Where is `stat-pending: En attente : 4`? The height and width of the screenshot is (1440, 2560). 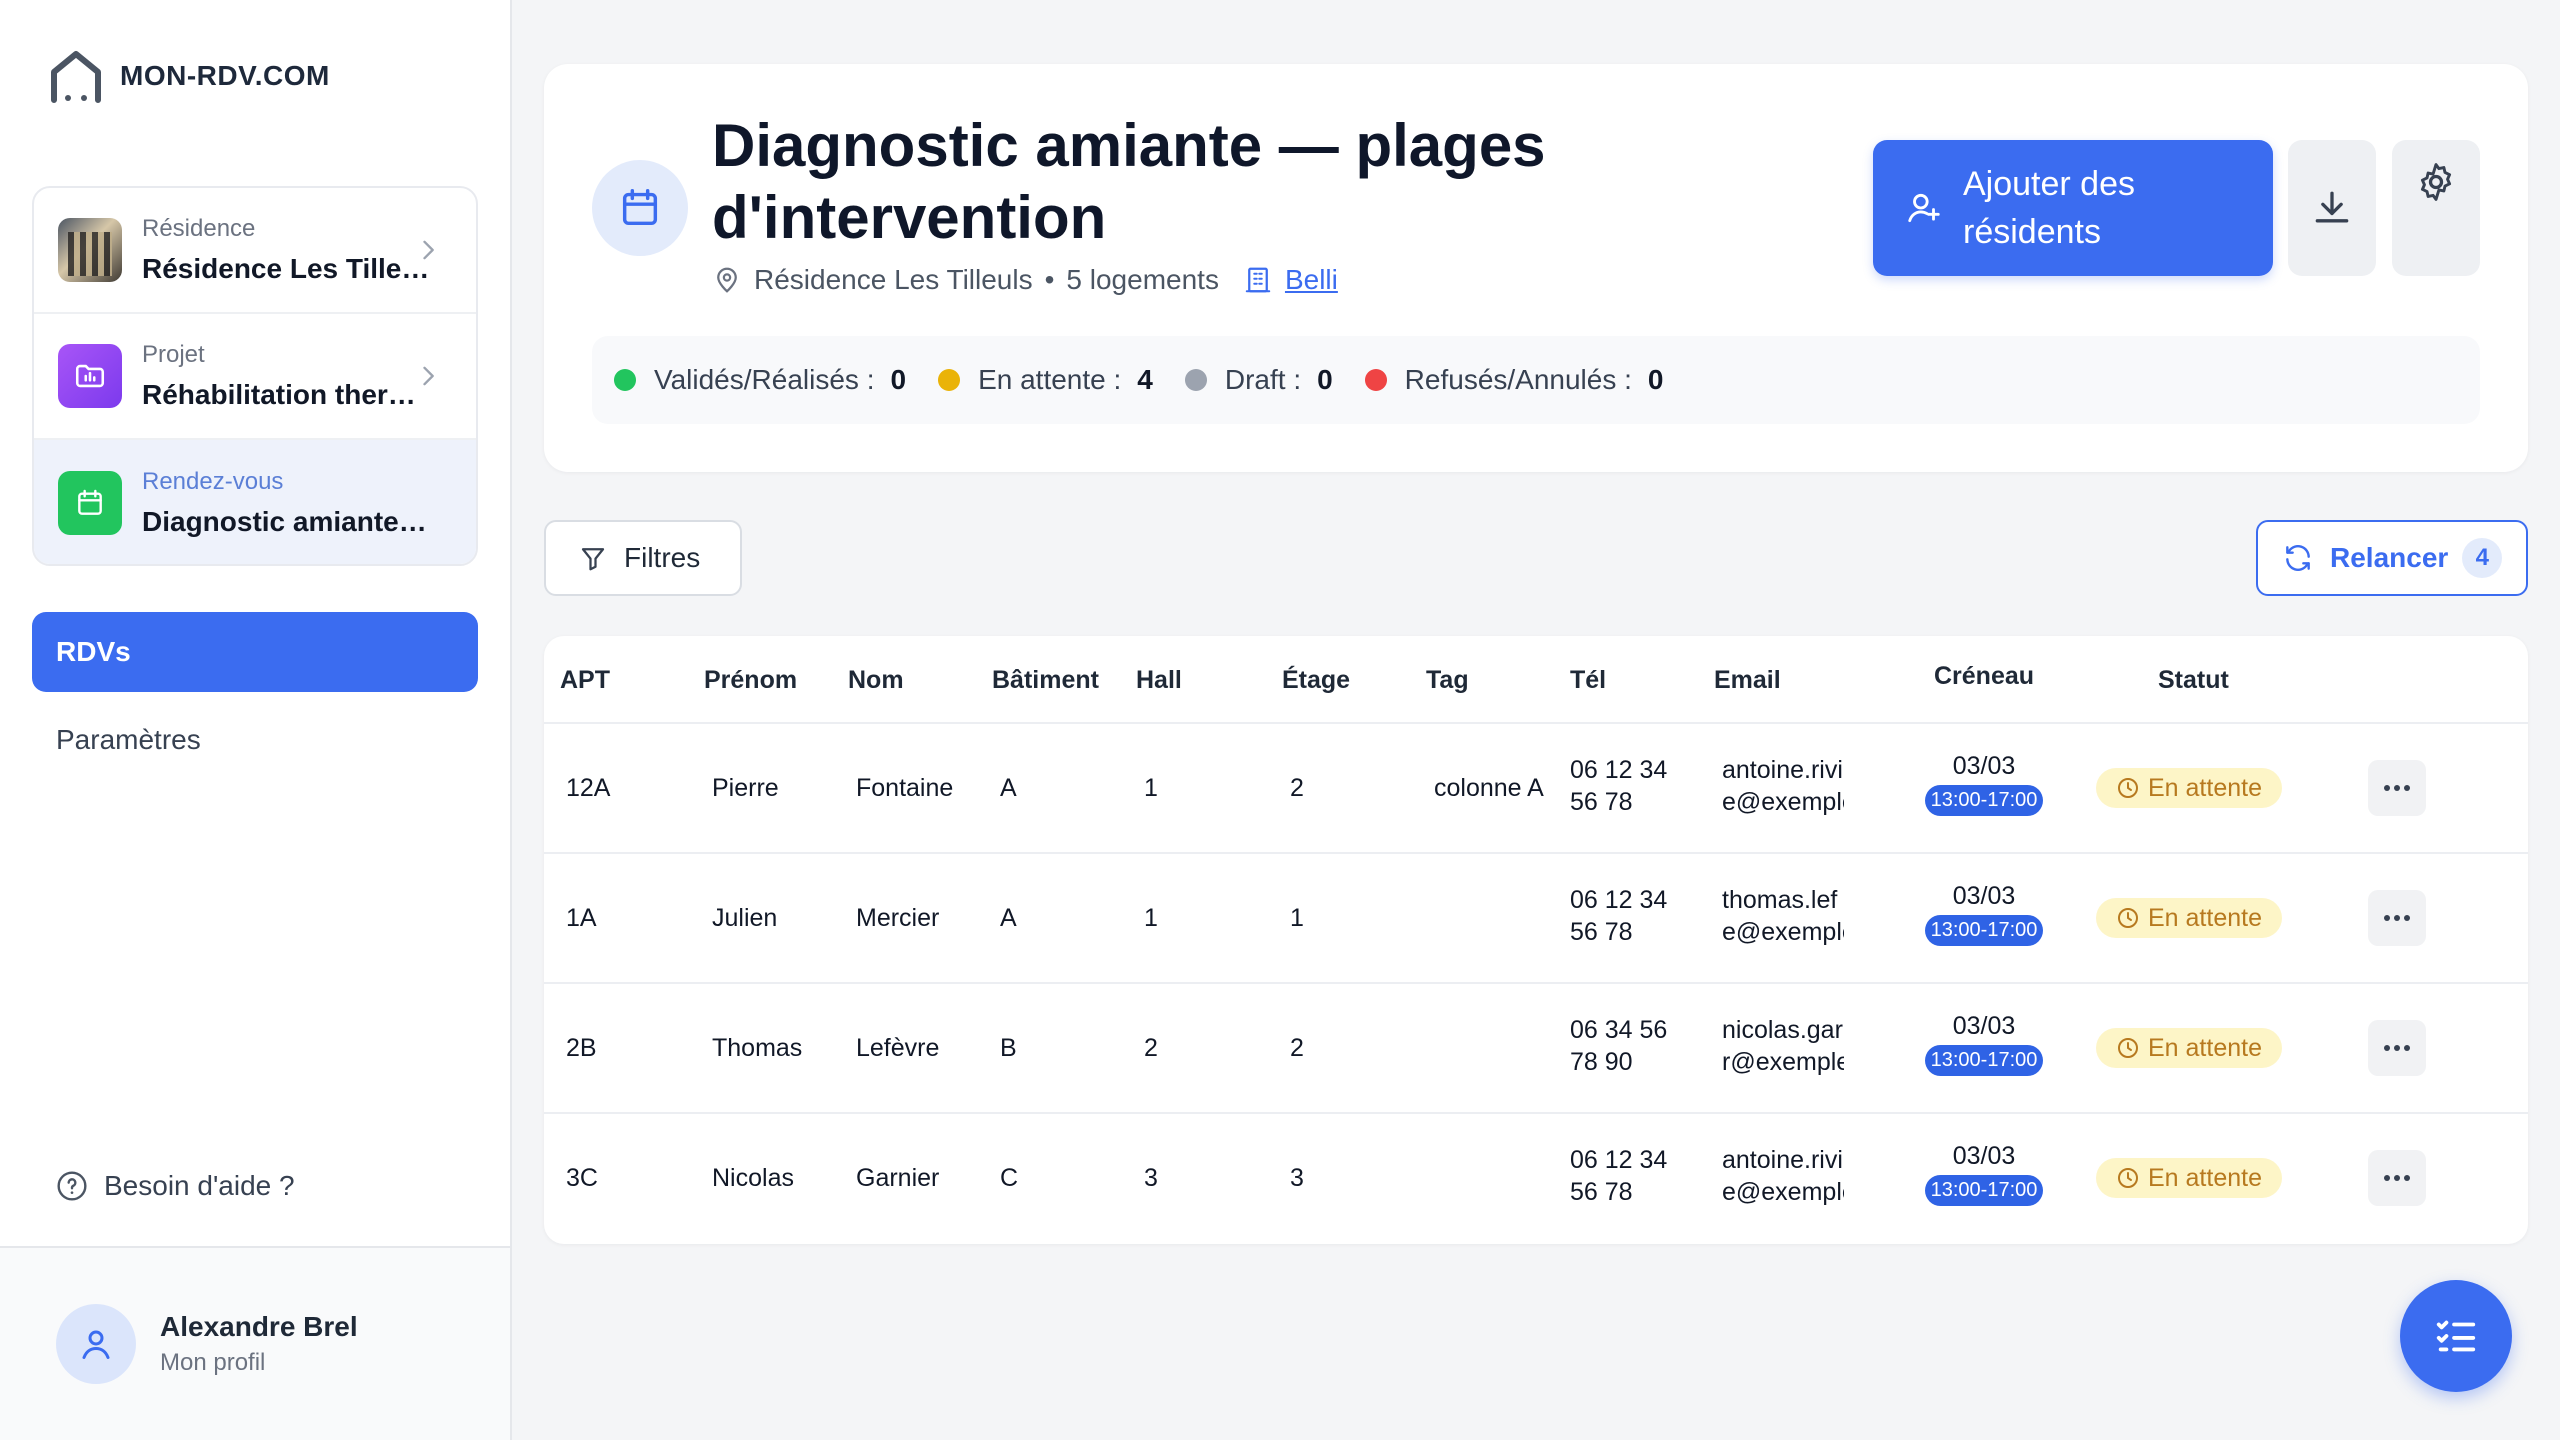 stat-pending: En attente : 4 is located at coordinates (1045, 380).